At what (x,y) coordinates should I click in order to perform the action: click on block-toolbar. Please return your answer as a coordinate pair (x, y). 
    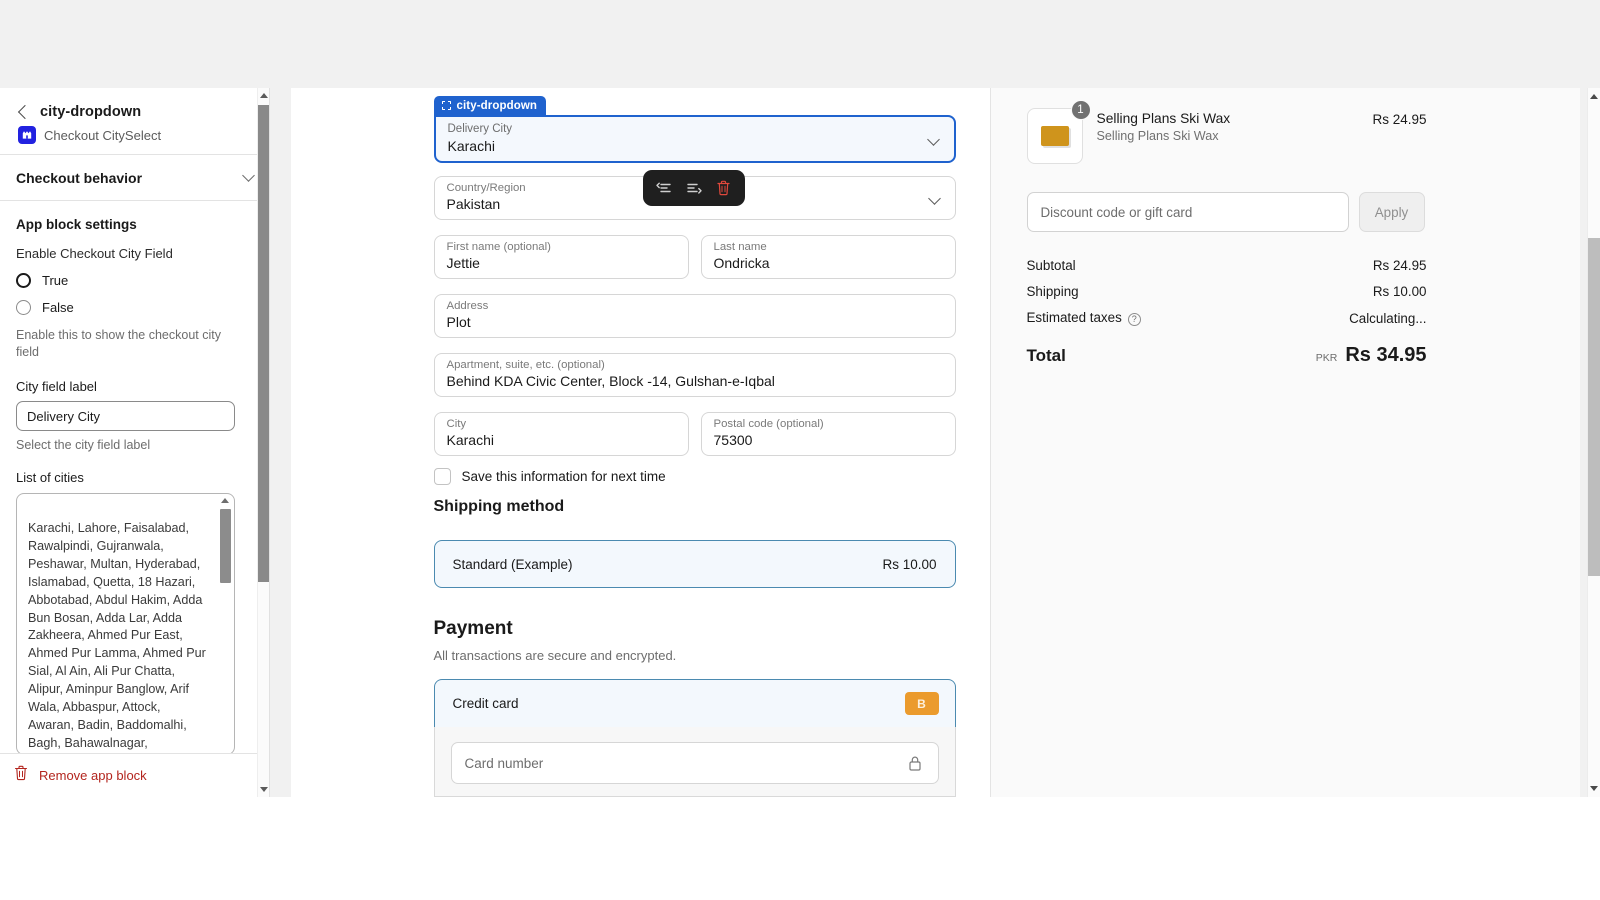
    Looking at the image, I should click on (693, 188).